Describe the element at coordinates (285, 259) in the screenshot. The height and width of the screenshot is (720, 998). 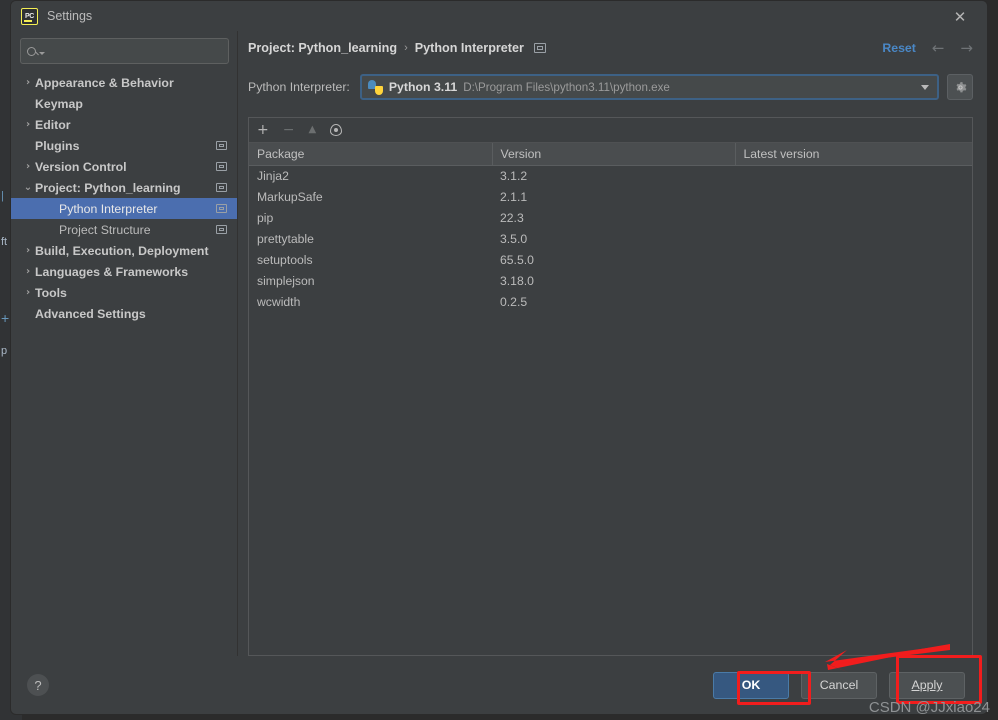
I see `cell-package: setuptools` at that location.